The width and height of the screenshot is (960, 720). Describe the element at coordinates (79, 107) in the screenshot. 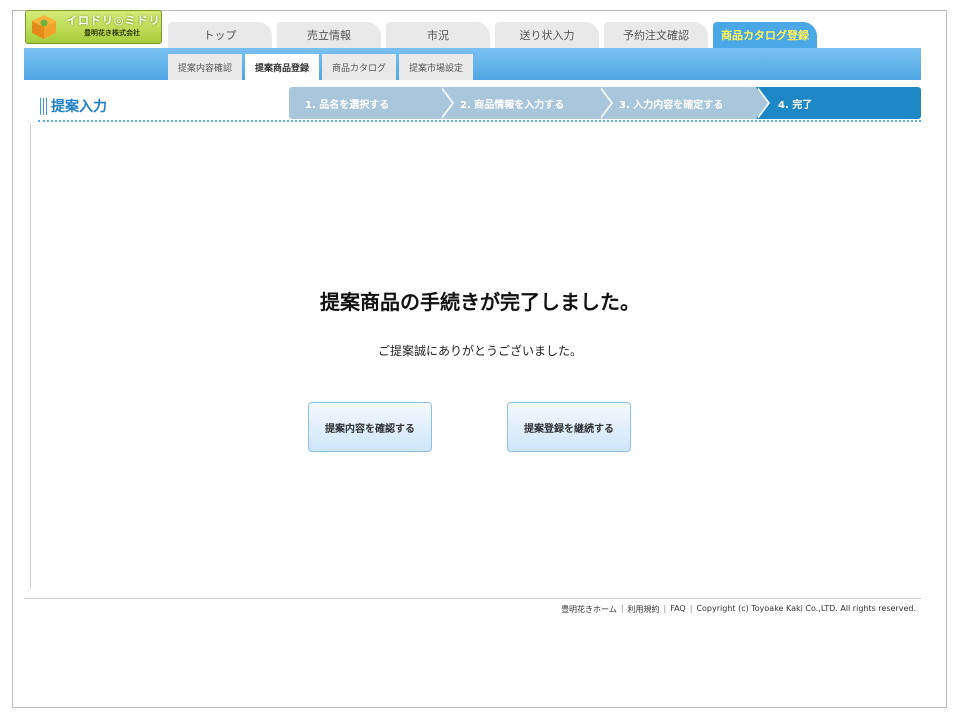

I see `section-title-text: 提案入力` at that location.